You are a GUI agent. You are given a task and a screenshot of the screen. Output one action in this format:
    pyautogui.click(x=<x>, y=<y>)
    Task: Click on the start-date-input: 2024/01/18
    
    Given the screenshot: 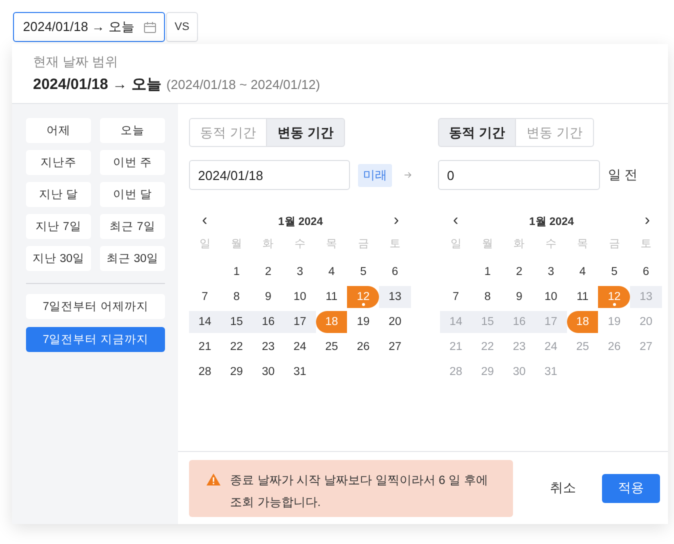 What is the action you would take?
    pyautogui.click(x=269, y=175)
    